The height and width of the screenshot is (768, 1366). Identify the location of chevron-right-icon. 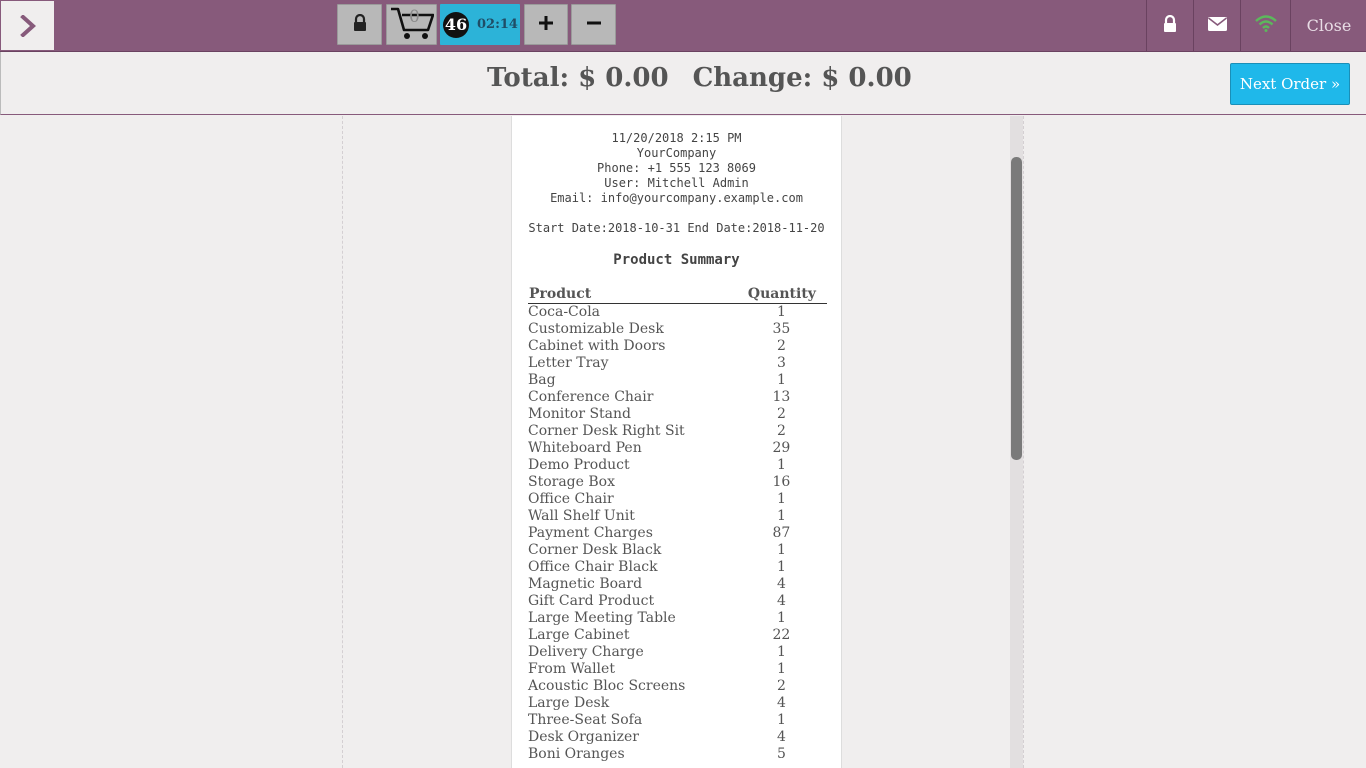
(27, 25).